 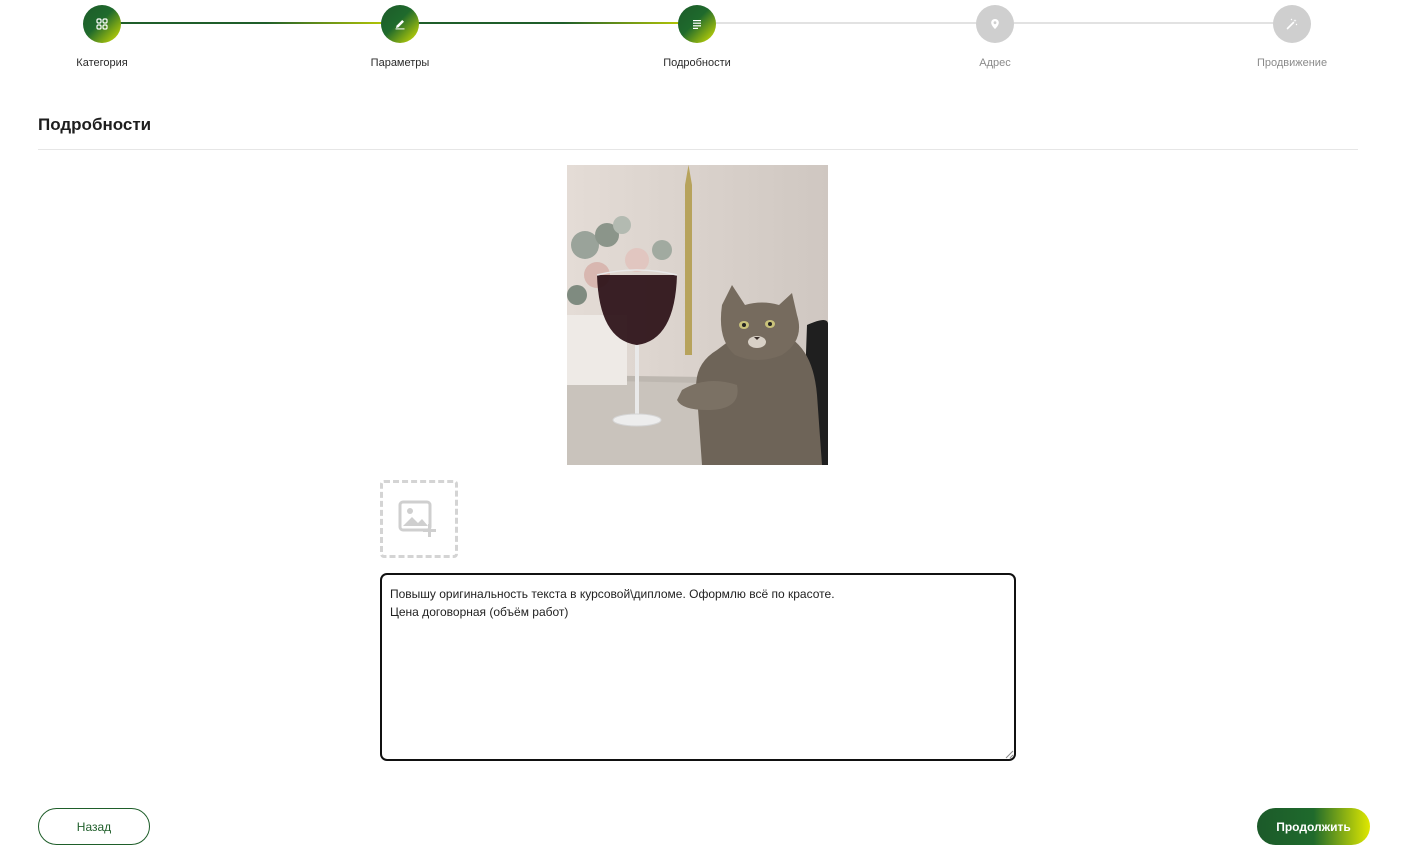 I want to click on step-label: Адрес, so click(x=995, y=63).